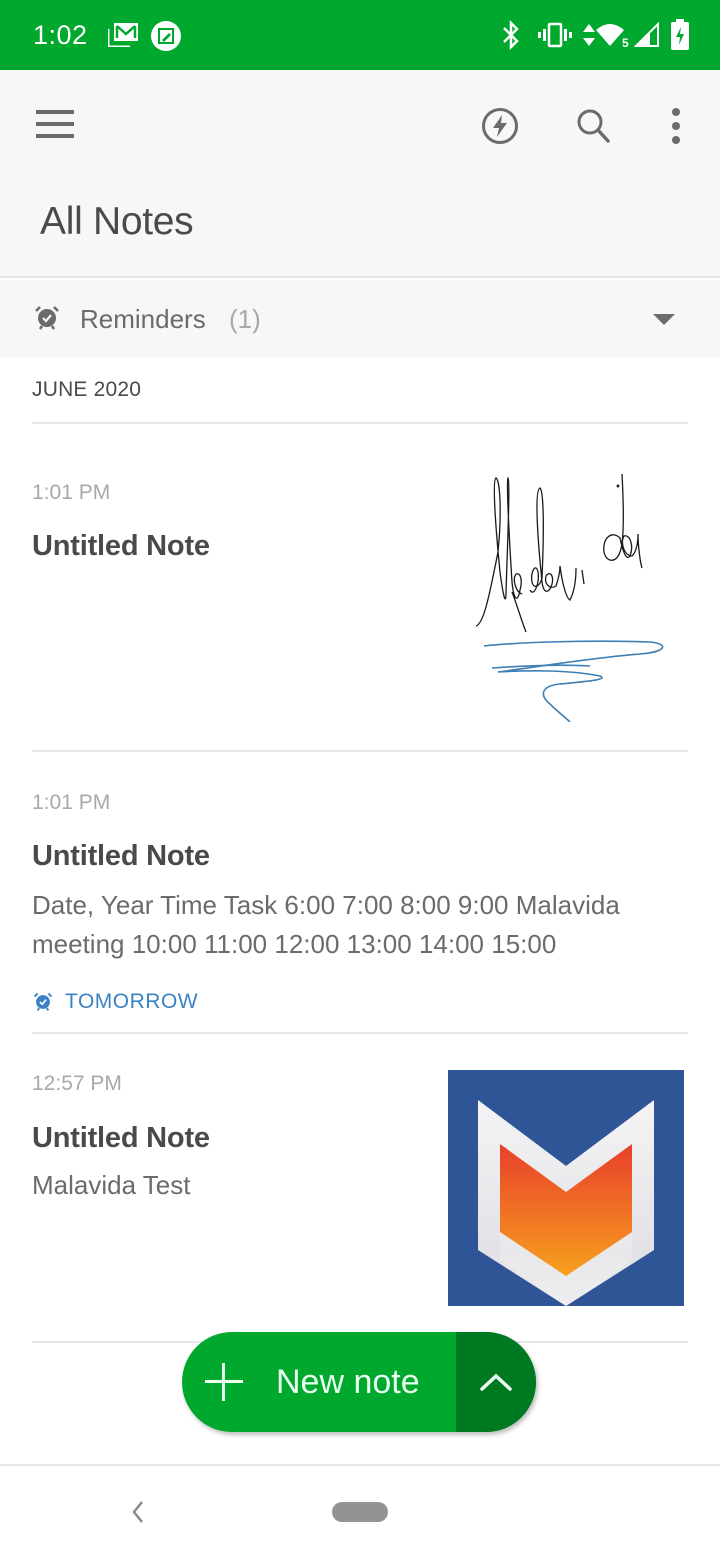 Image resolution: width=720 pixels, height=1560 pixels. I want to click on section-header: JUNE 2020, so click(87, 389).